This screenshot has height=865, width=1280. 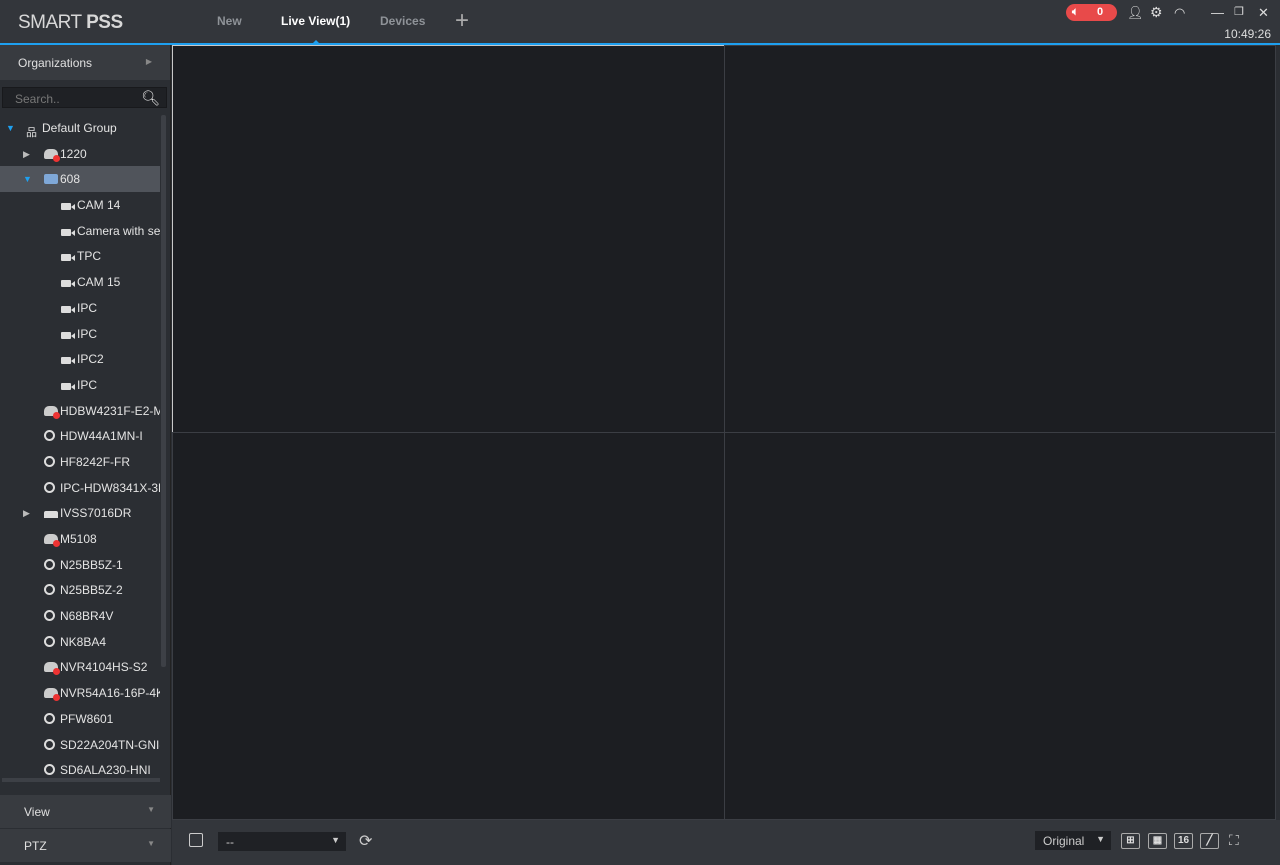 I want to click on save-view-icon, so click(x=196, y=840).